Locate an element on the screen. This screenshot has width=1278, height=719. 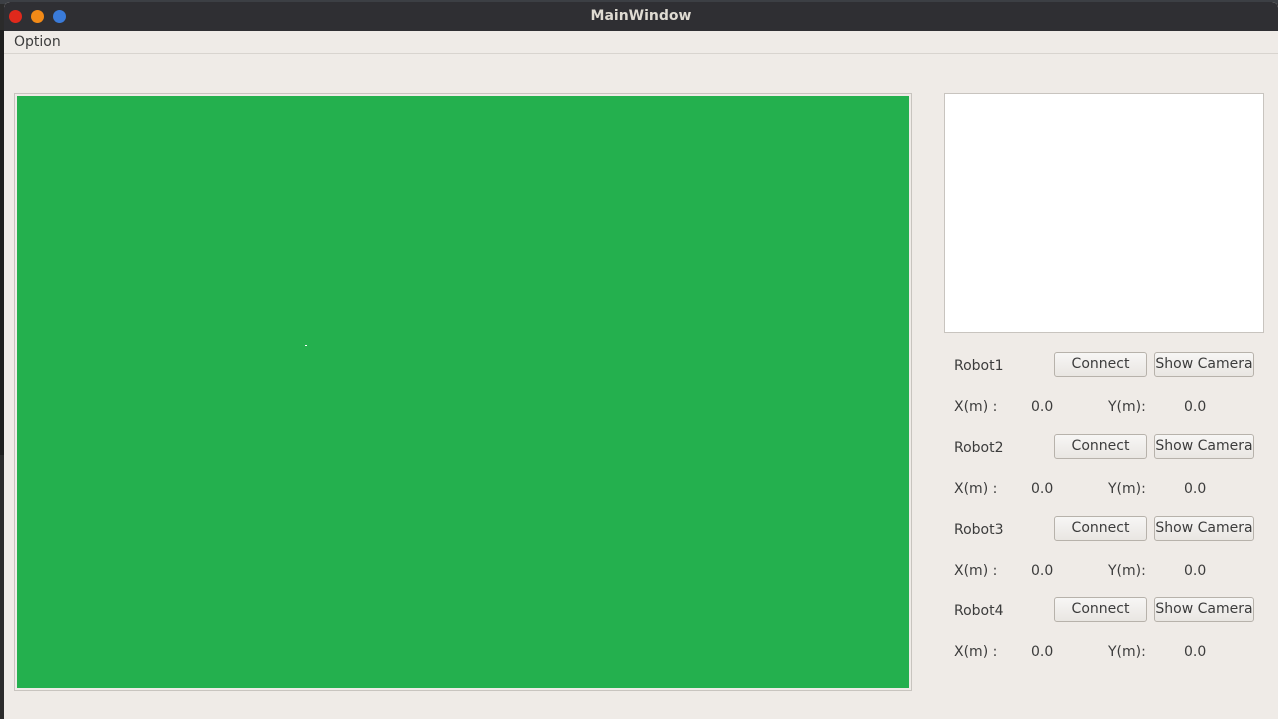
robot1-y-value: 0.0 is located at coordinates (1195, 407).